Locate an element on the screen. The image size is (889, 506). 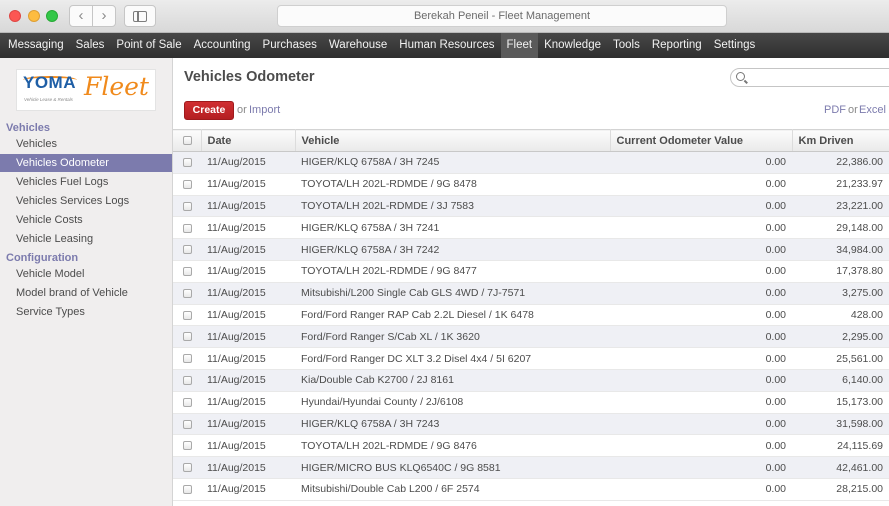
menu-item-warehouse: Warehouse is located at coordinates (358, 45).